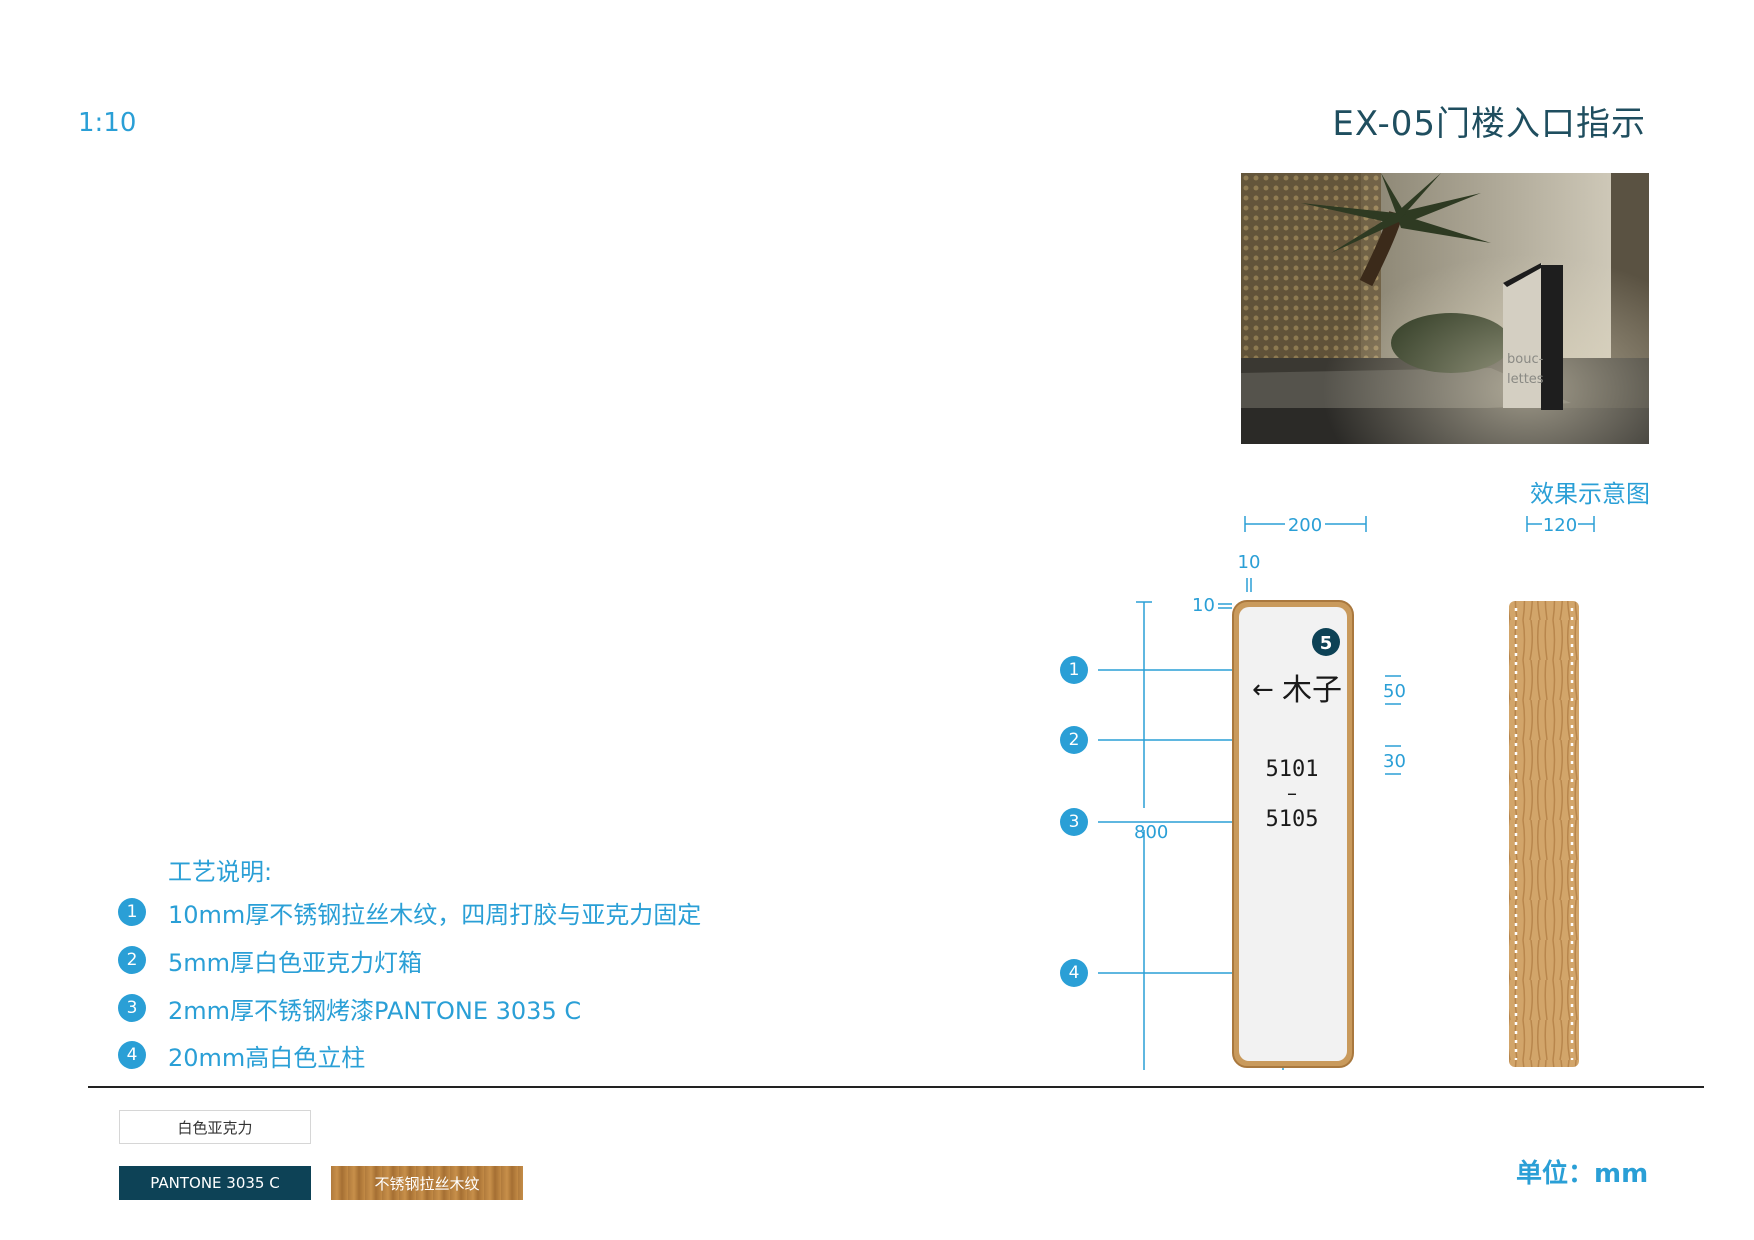 The height and width of the screenshot is (1240, 1754). Describe the element at coordinates (132, 1055) in the screenshot. I see `note-number-icon: 4` at that location.